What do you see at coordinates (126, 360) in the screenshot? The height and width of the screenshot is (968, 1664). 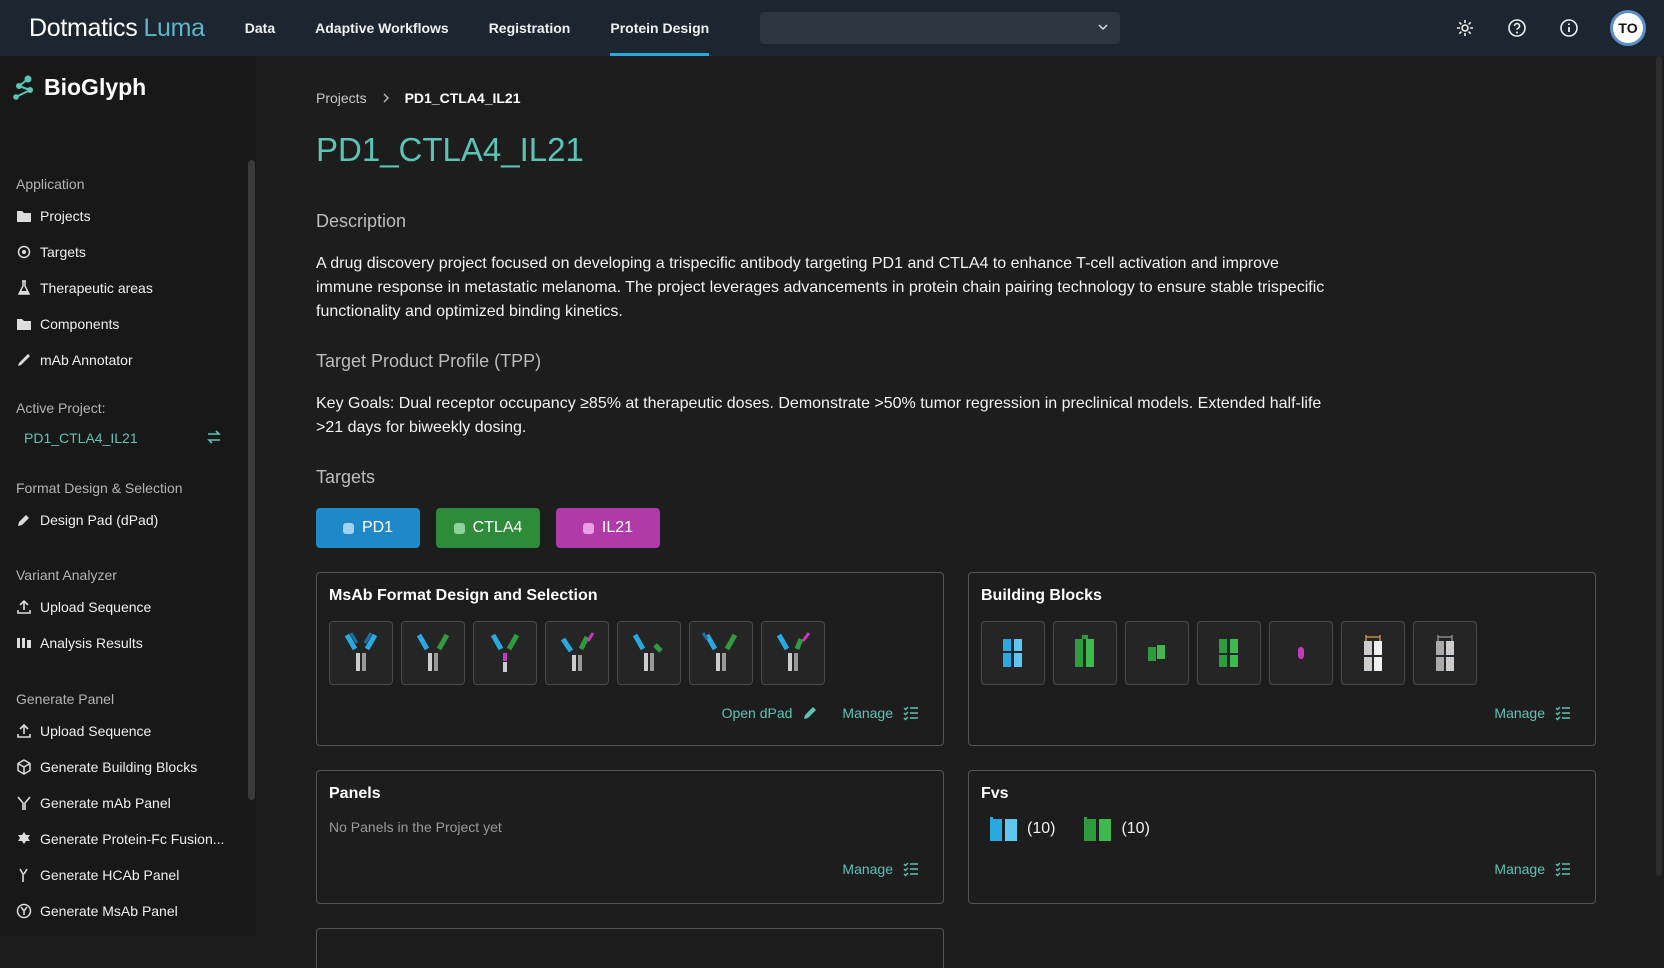 I see `sidebar-item-mab-annotator: mAb Annotator` at bounding box center [126, 360].